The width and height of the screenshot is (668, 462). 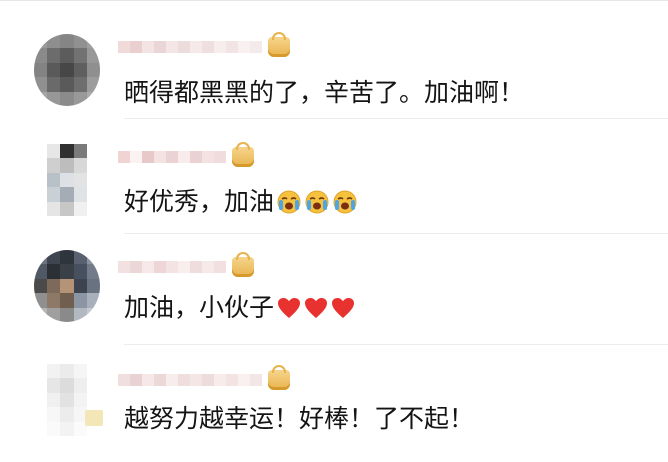 I want to click on comment-text: 晒得都黑黑的了，辛苦了。加油啊！, so click(x=324, y=93).